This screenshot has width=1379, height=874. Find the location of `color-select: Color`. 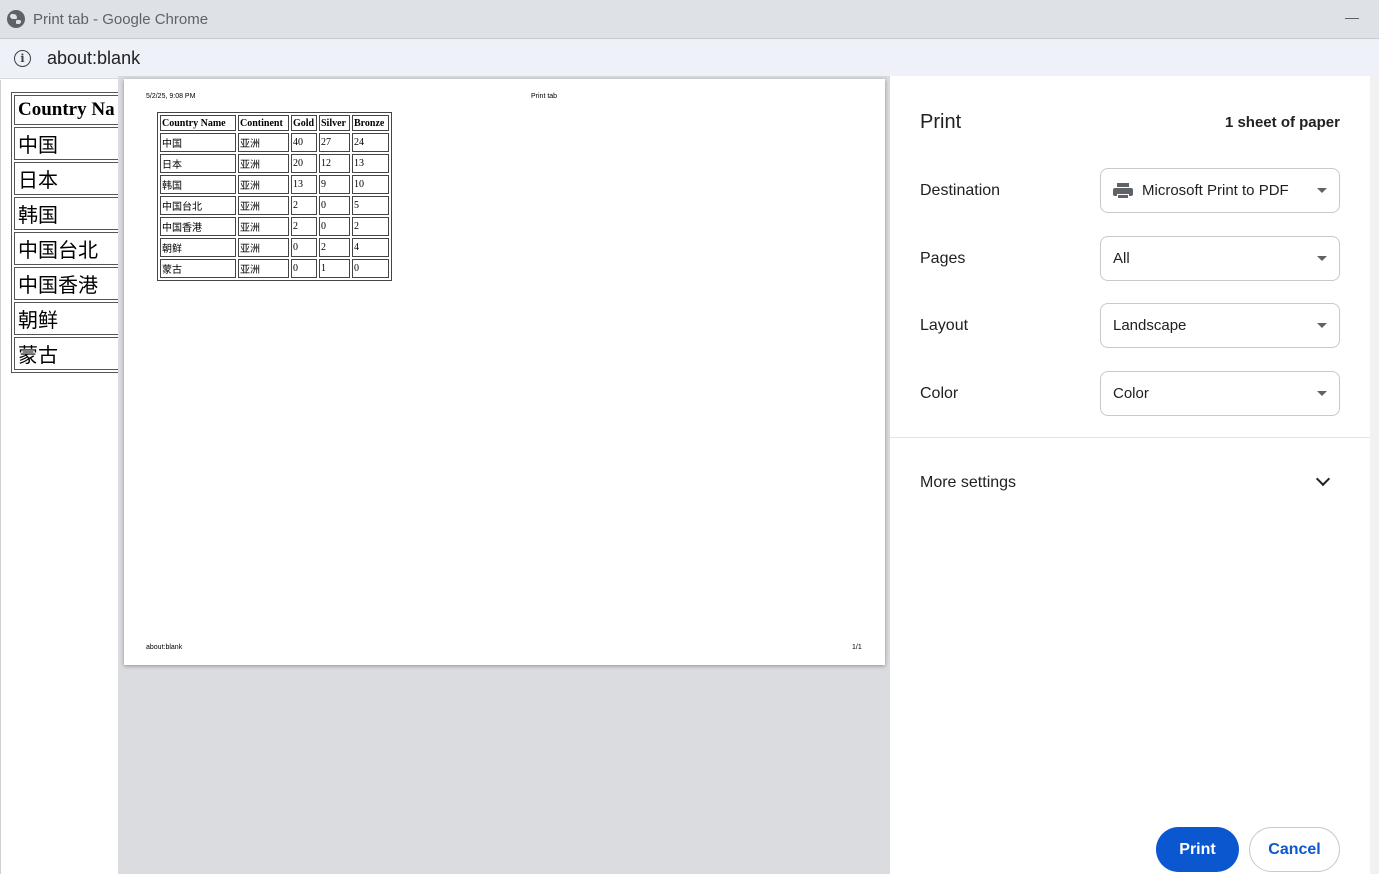

color-select: Color is located at coordinates (1220, 393).